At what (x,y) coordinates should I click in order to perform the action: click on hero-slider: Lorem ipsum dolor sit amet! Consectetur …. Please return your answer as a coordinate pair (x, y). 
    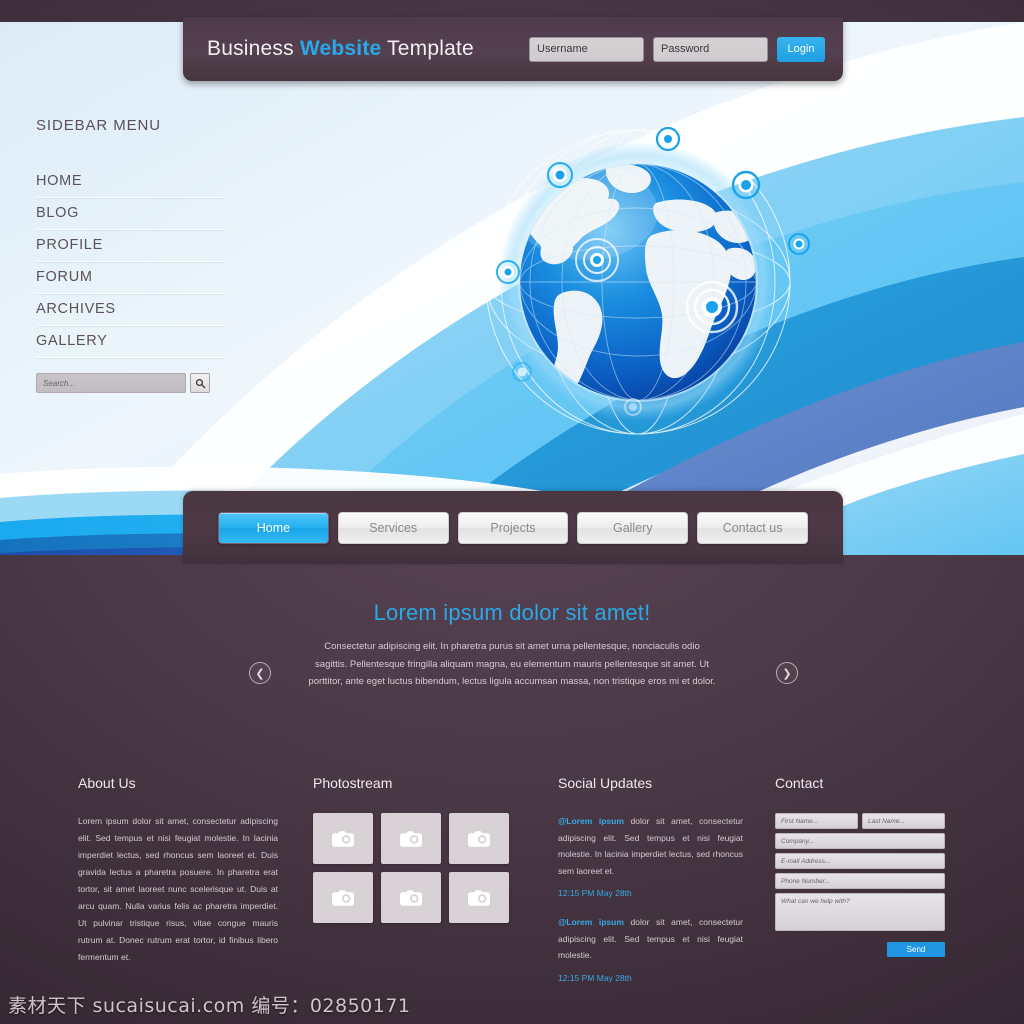
    Looking at the image, I should click on (512, 645).